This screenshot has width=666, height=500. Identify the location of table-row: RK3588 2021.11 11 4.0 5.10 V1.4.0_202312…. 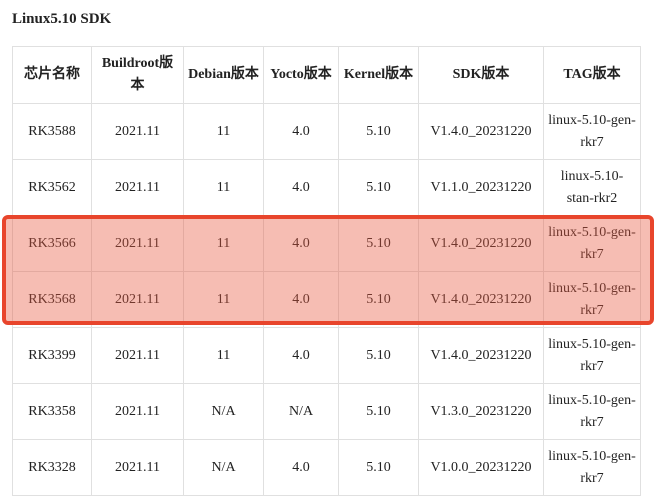
(326, 131).